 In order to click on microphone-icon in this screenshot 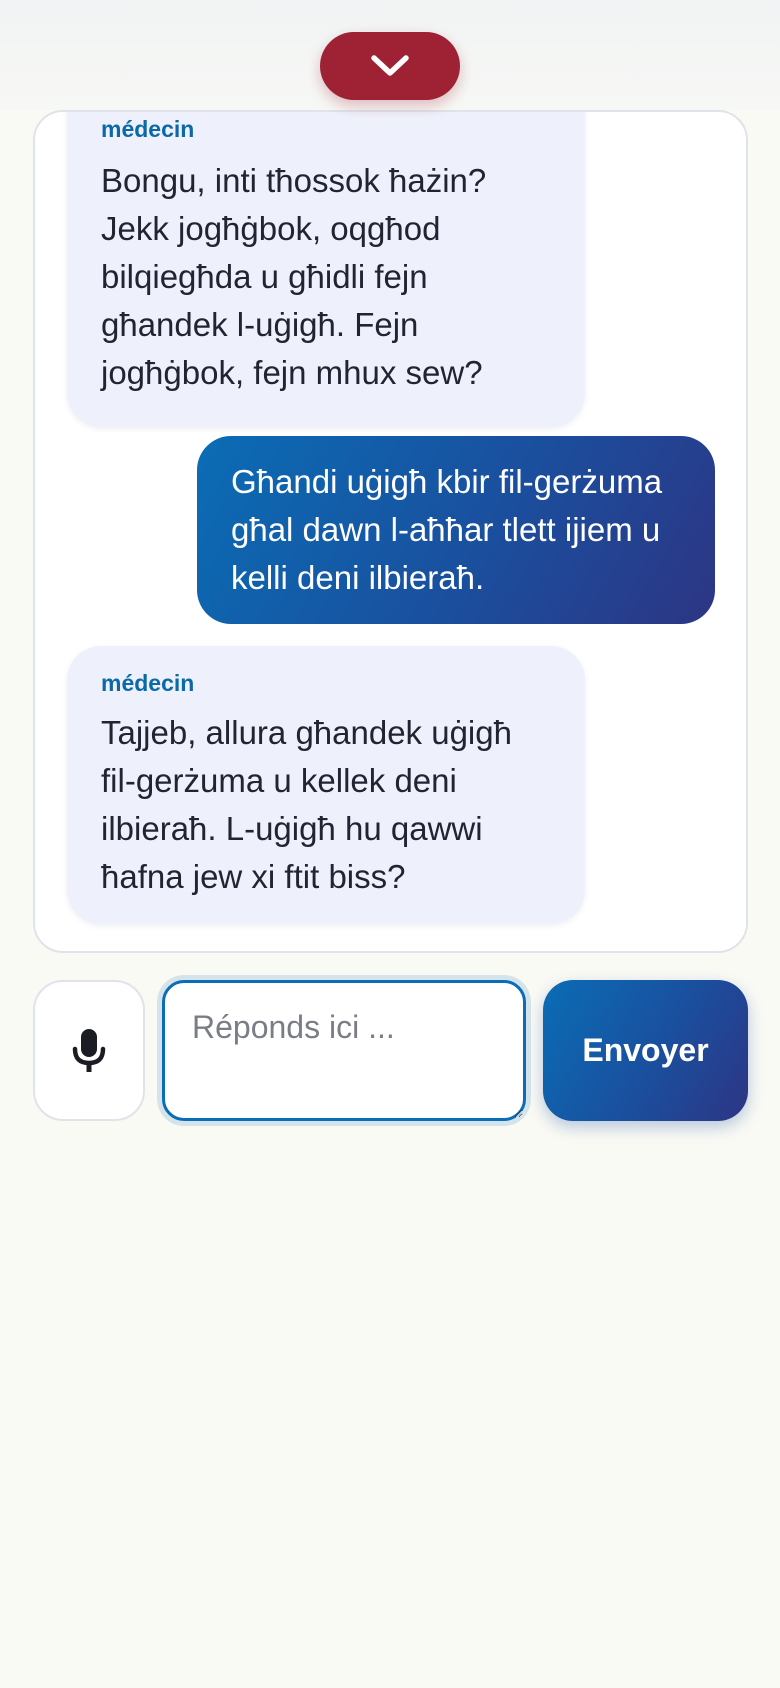, I will do `click(89, 1050)`.